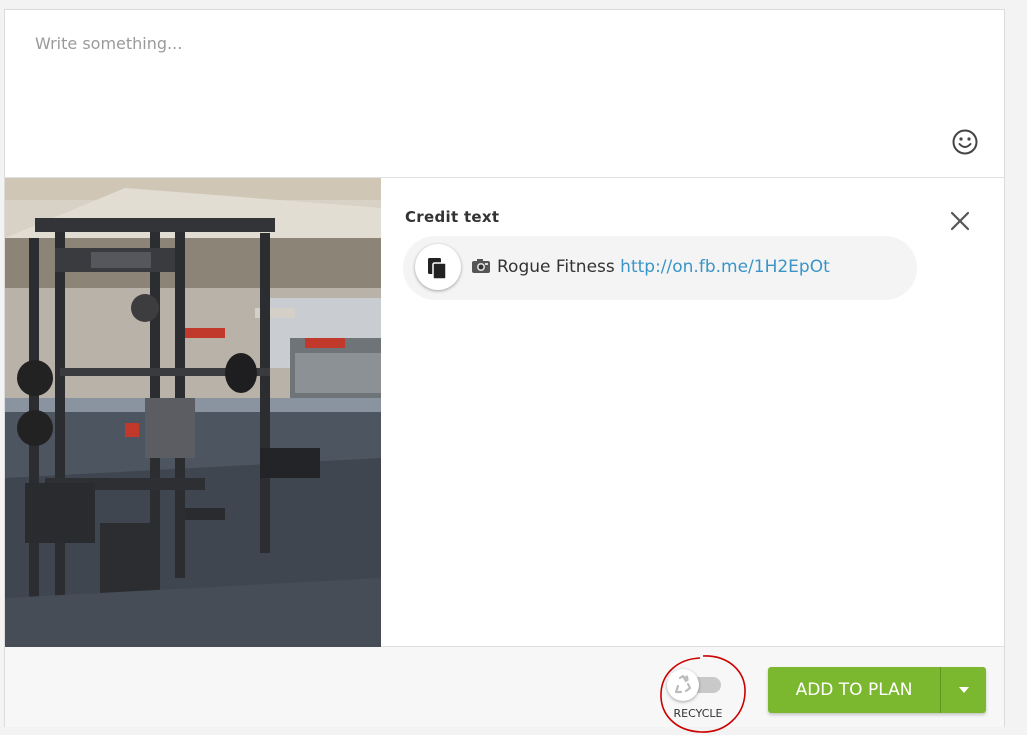 Image resolution: width=1027 pixels, height=735 pixels. Describe the element at coordinates (854, 690) in the screenshot. I see `add-to-plan-button: ADD TO PLAN` at that location.